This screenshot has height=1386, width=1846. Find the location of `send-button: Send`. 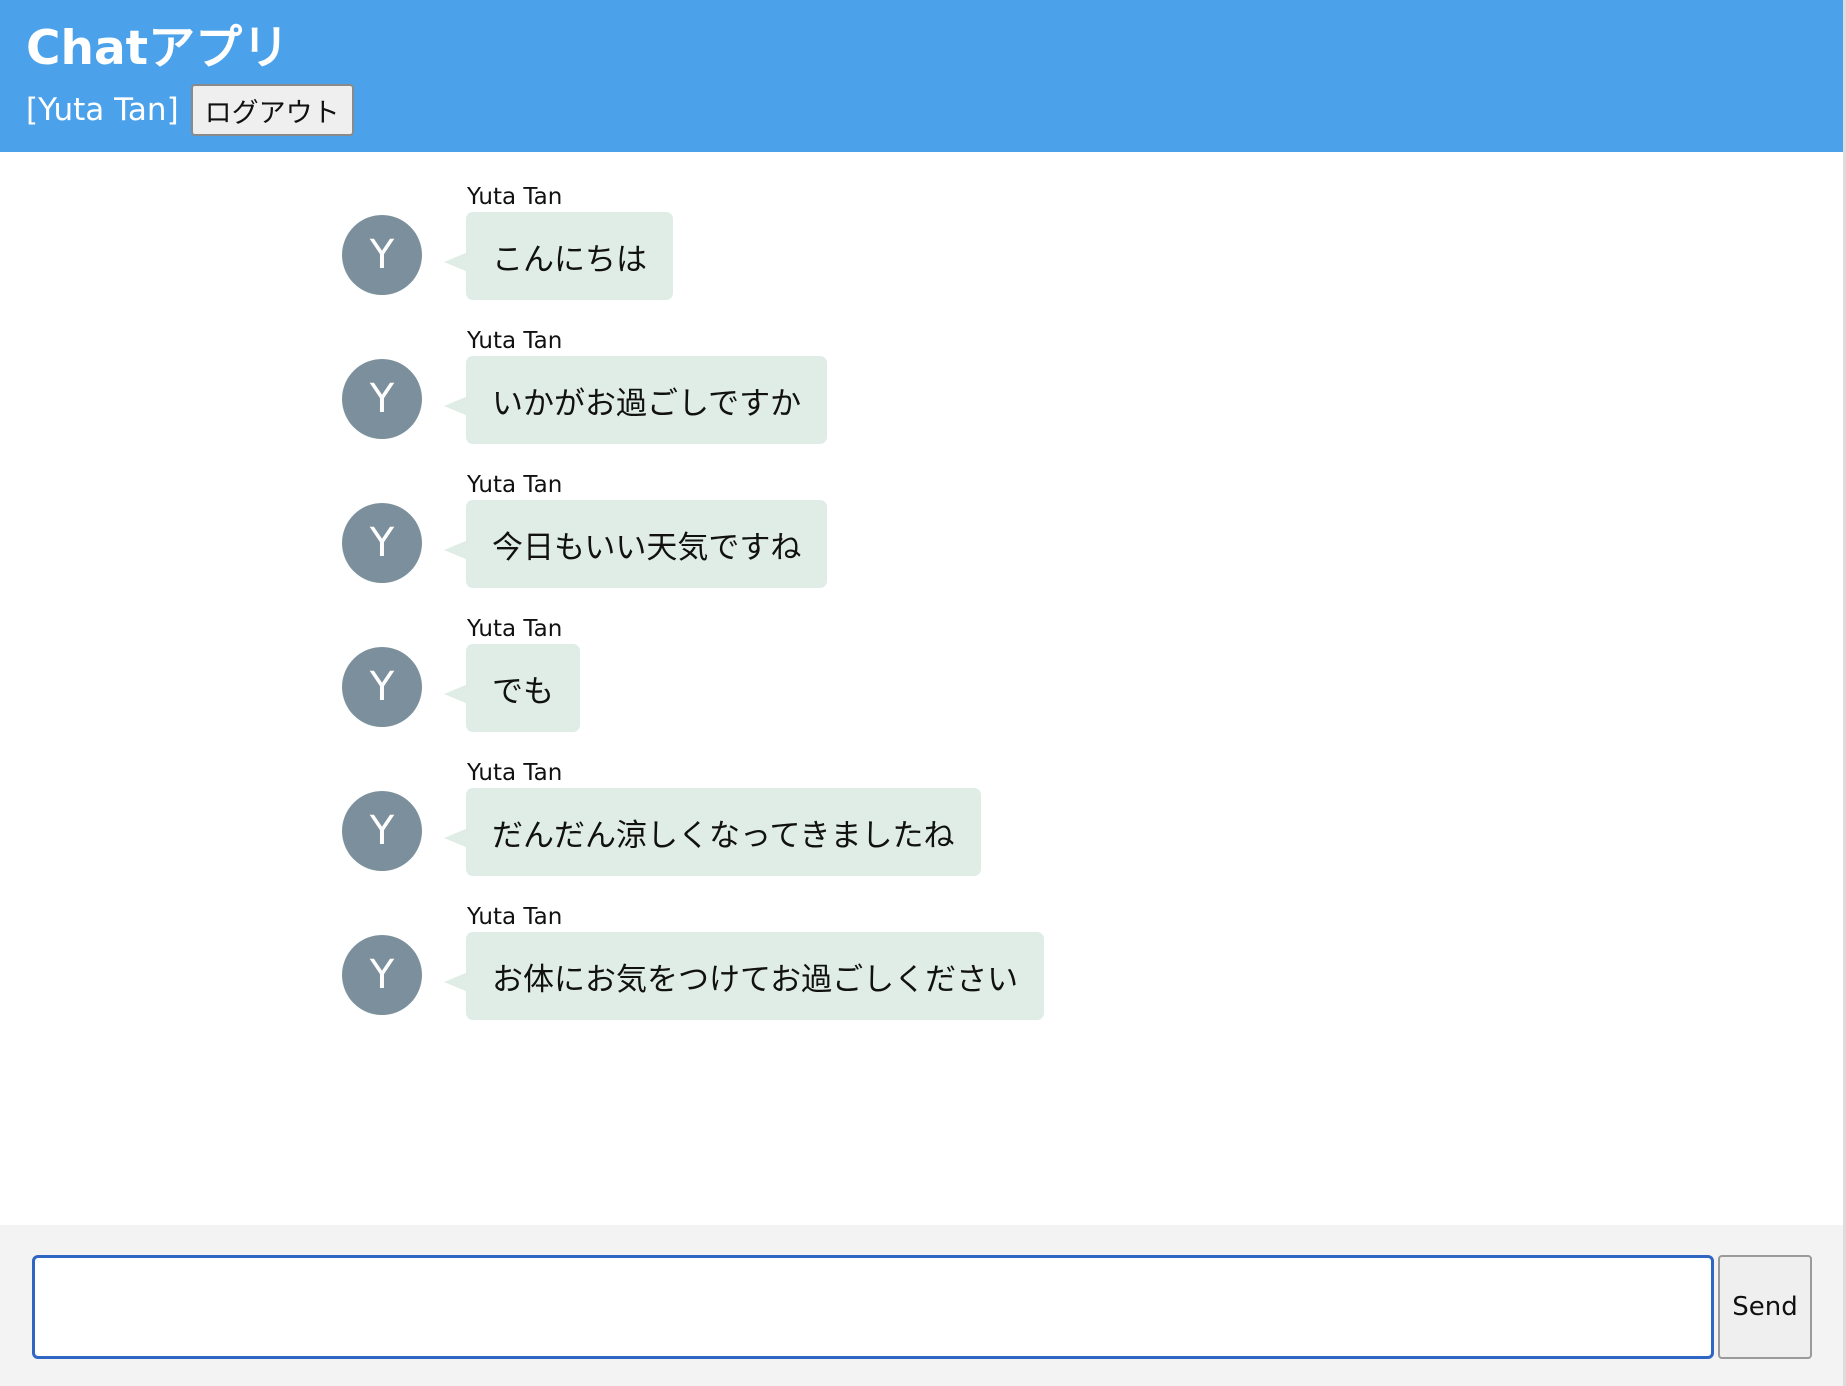

send-button: Send is located at coordinates (1765, 1307).